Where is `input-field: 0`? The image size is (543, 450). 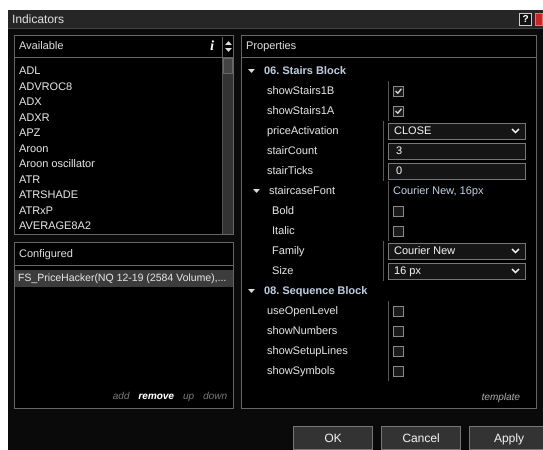 input-field: 0 is located at coordinates (457, 171).